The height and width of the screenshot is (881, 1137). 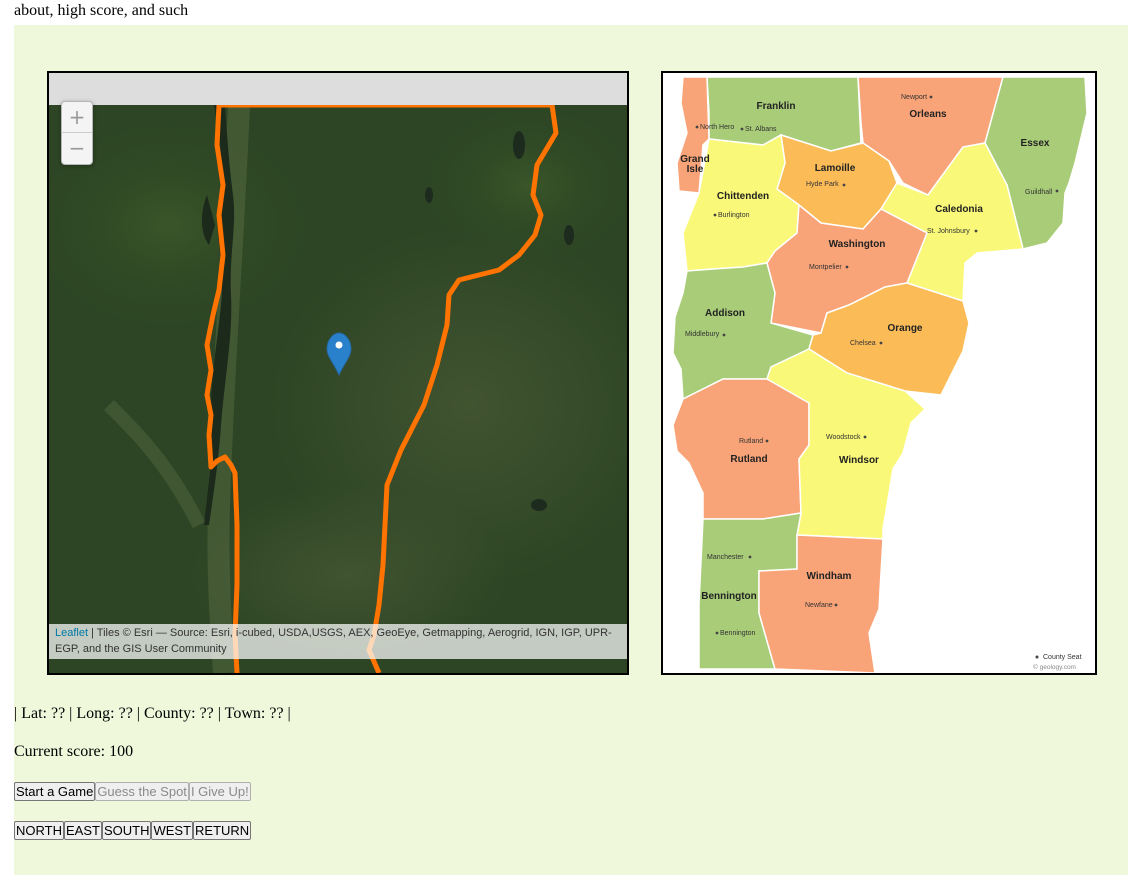 I want to click on town-chelsea: Chelsea, so click(x=863, y=343).